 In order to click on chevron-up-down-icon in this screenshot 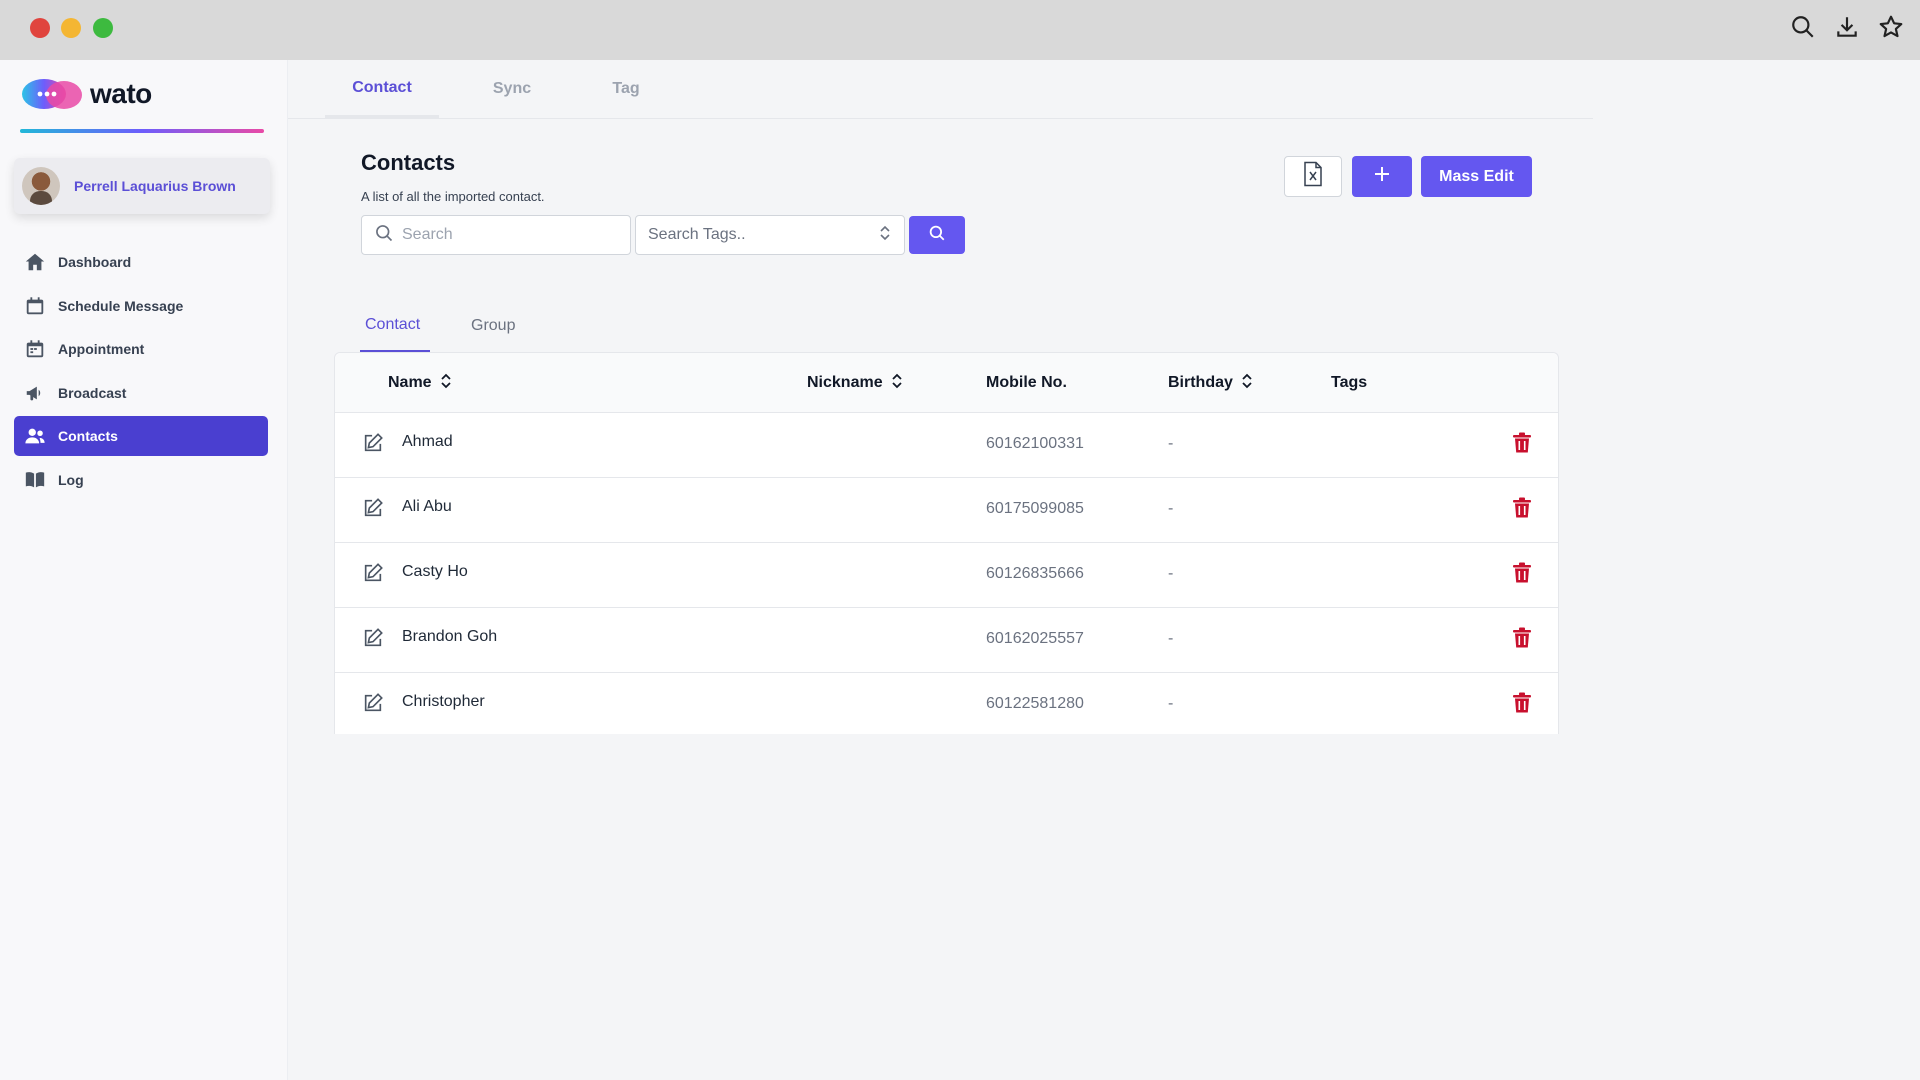, I will do `click(885, 235)`.